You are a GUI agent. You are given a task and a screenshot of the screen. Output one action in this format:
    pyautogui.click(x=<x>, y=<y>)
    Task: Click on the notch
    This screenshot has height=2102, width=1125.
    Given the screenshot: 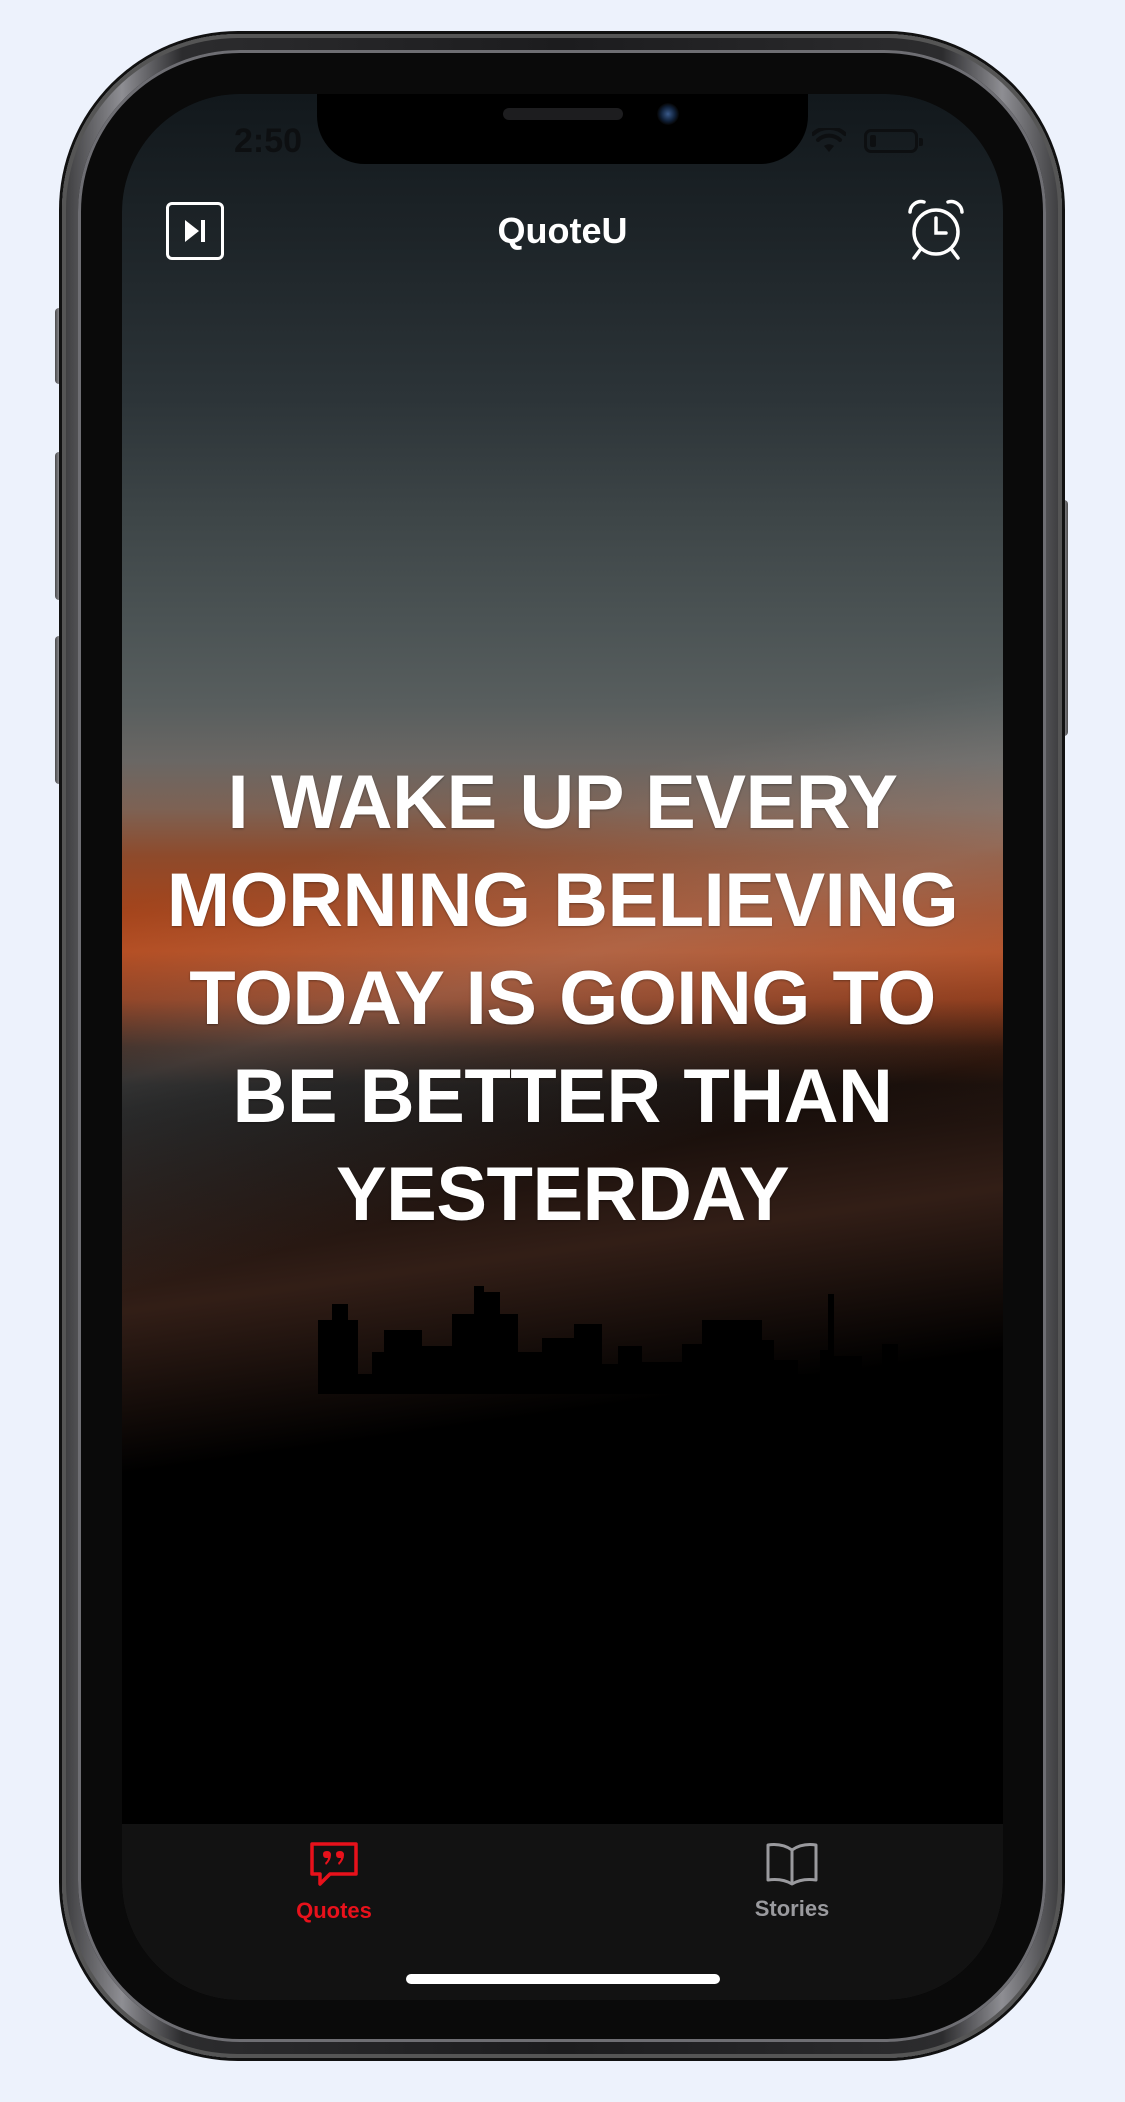 What is the action you would take?
    pyautogui.click(x=562, y=129)
    